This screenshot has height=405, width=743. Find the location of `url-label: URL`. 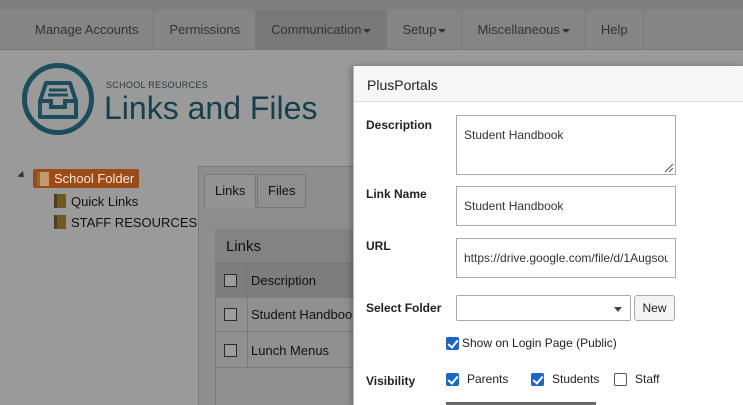

url-label: URL is located at coordinates (378, 246).